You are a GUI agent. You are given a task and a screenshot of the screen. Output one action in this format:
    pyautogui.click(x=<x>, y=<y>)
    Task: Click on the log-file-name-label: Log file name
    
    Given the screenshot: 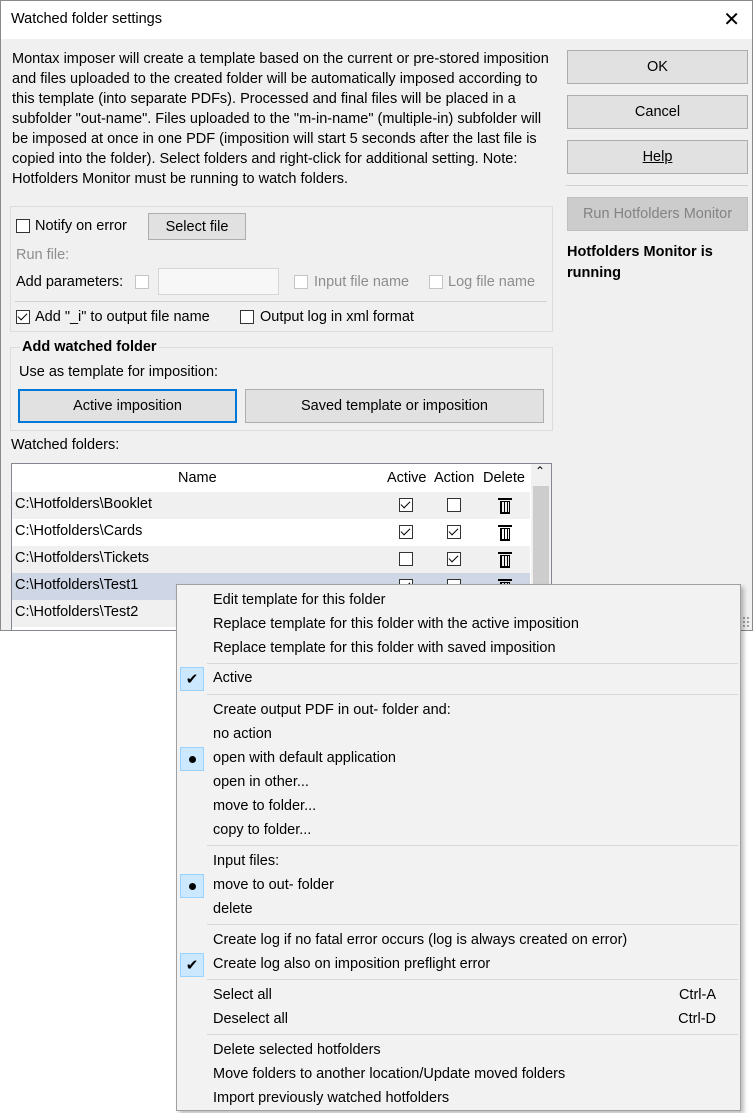 What is the action you would take?
    pyautogui.click(x=492, y=282)
    